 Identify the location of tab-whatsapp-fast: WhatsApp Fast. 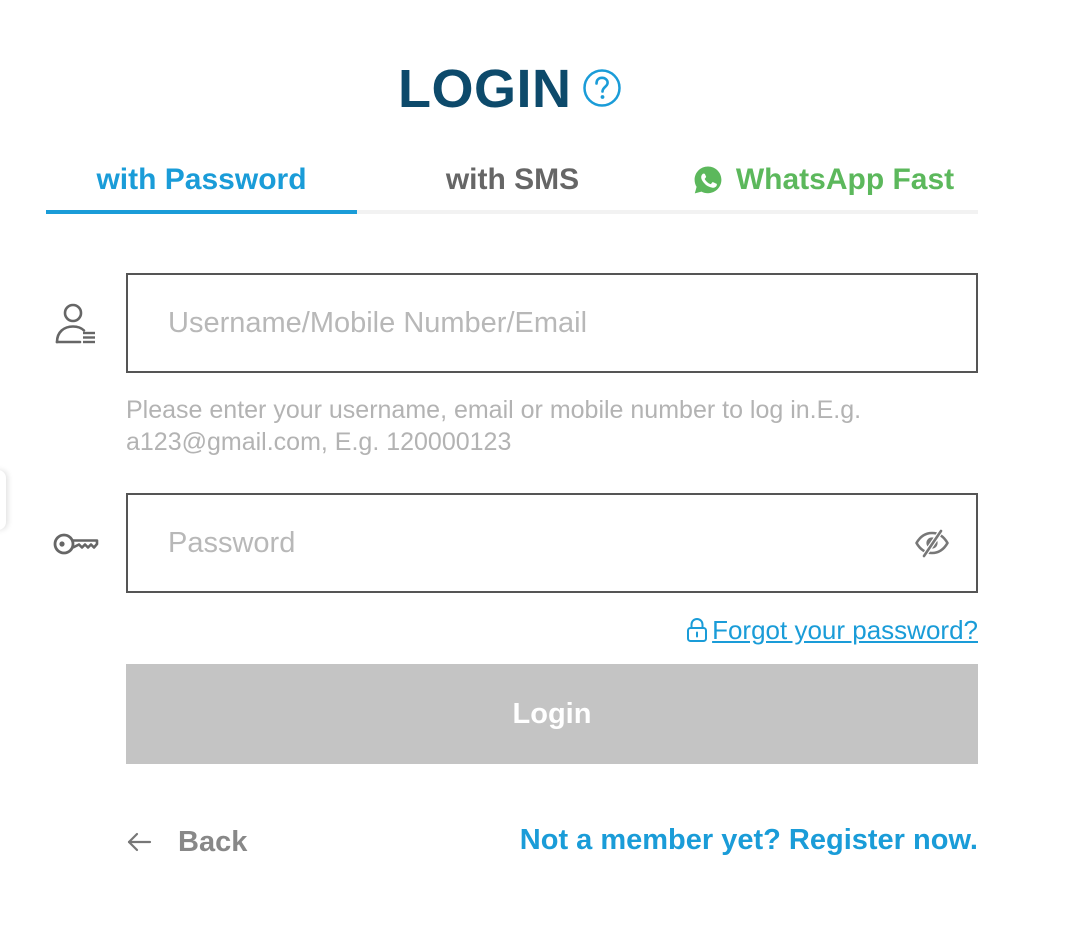
(823, 180).